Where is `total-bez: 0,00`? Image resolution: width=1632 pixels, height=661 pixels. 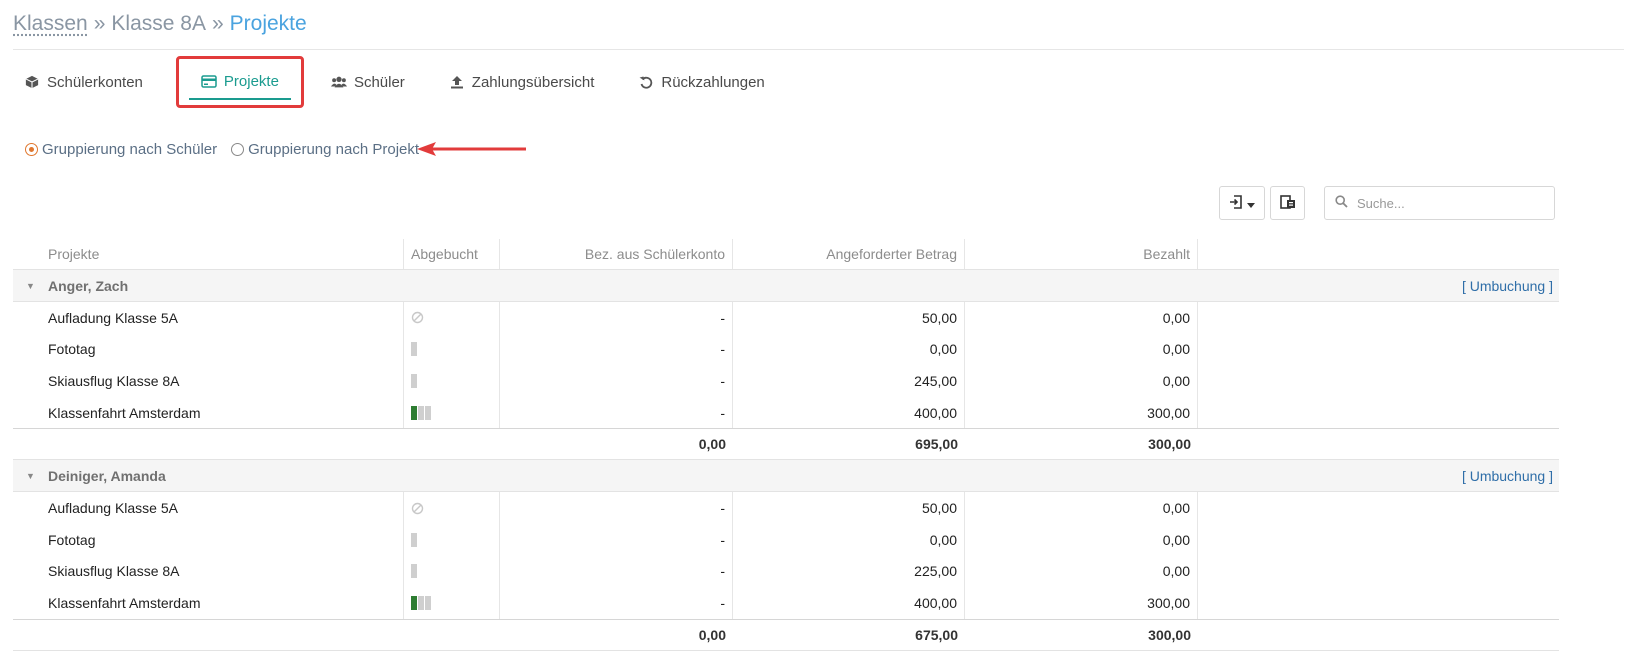 total-bez: 0,00 is located at coordinates (712, 634).